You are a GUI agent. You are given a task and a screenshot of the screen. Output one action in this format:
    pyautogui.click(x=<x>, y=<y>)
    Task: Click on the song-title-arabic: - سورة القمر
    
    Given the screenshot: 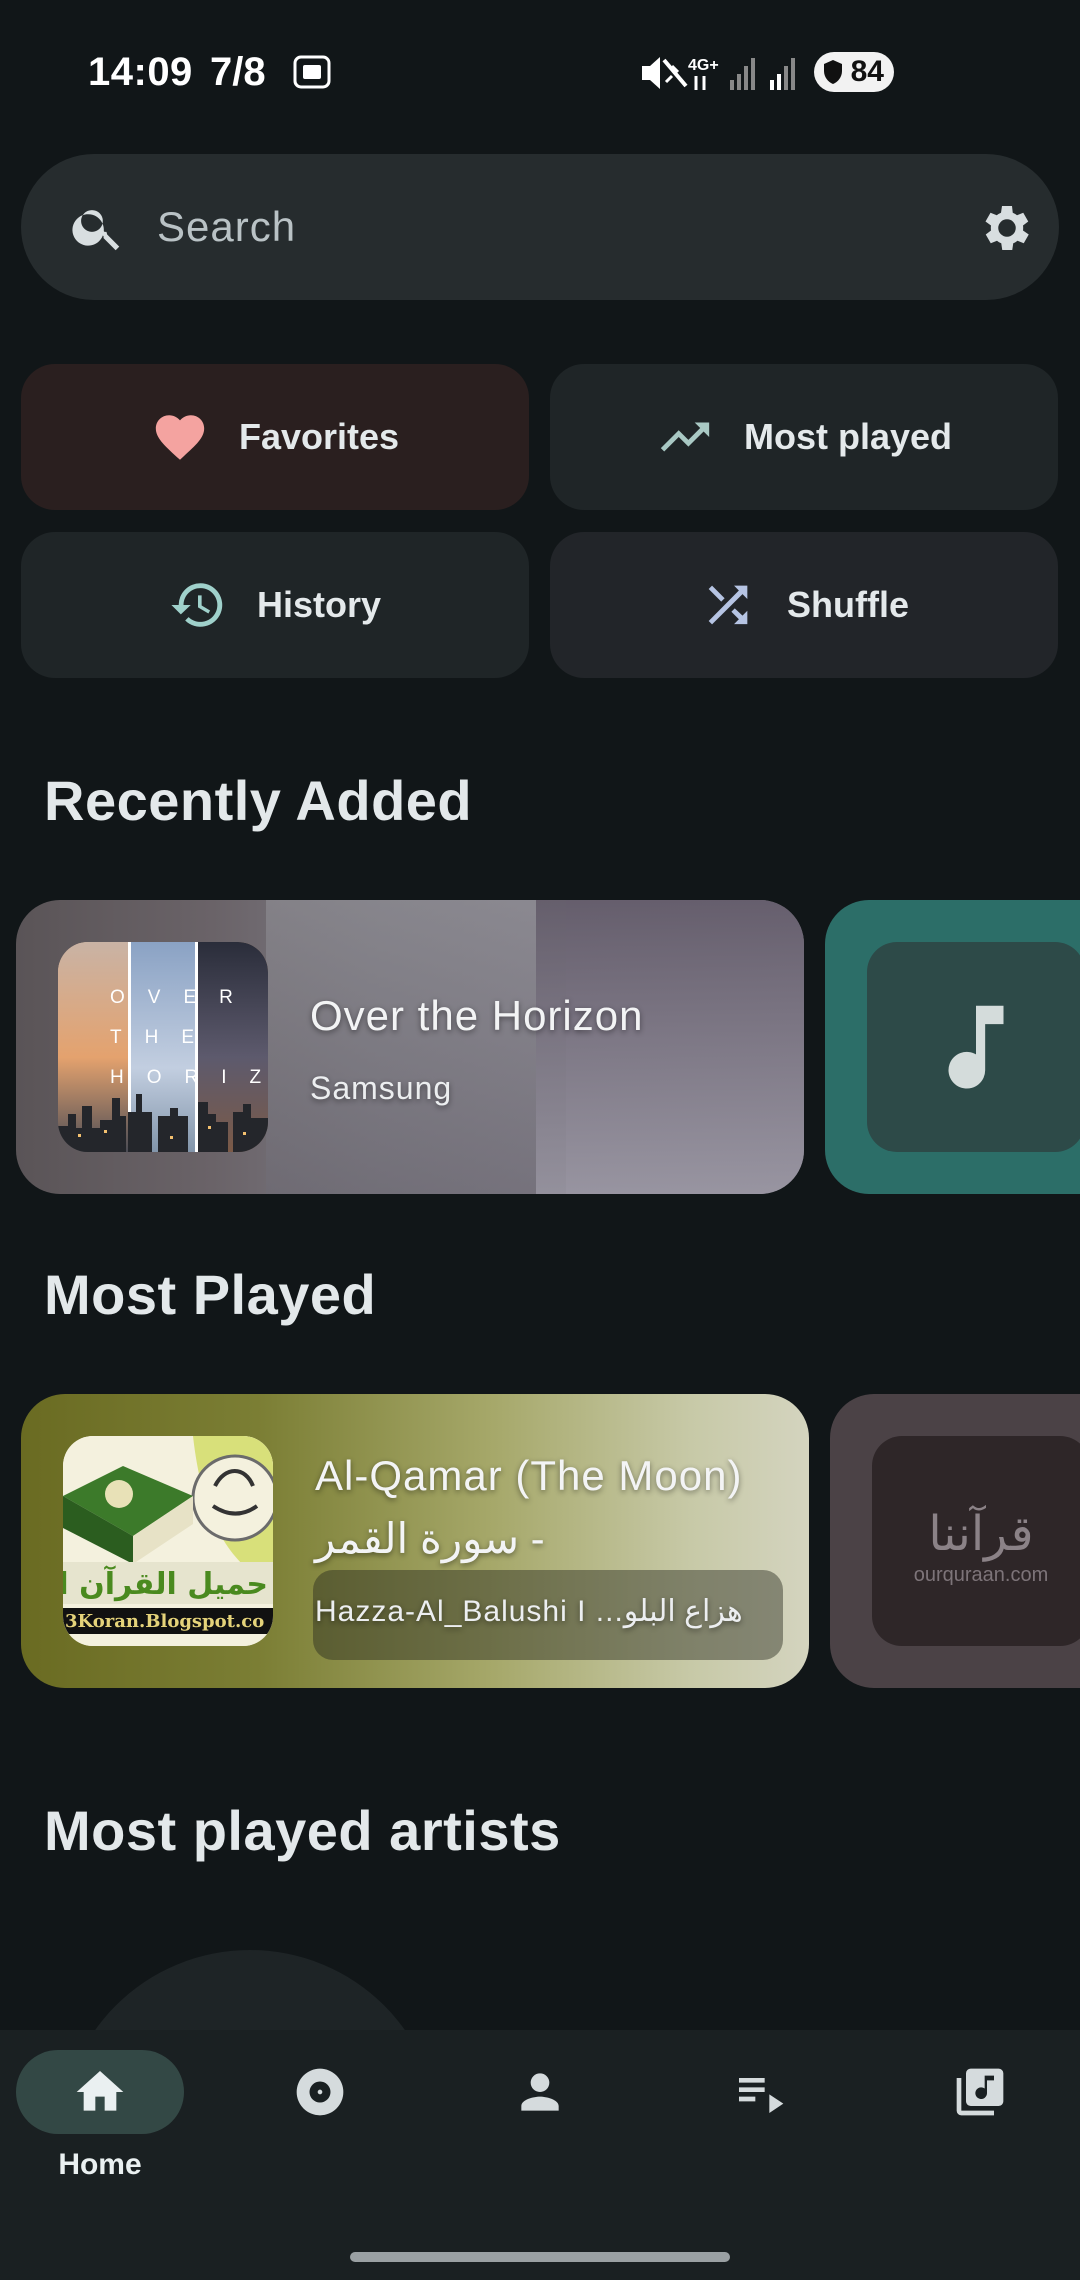 What is the action you would take?
    pyautogui.click(x=430, y=1538)
    